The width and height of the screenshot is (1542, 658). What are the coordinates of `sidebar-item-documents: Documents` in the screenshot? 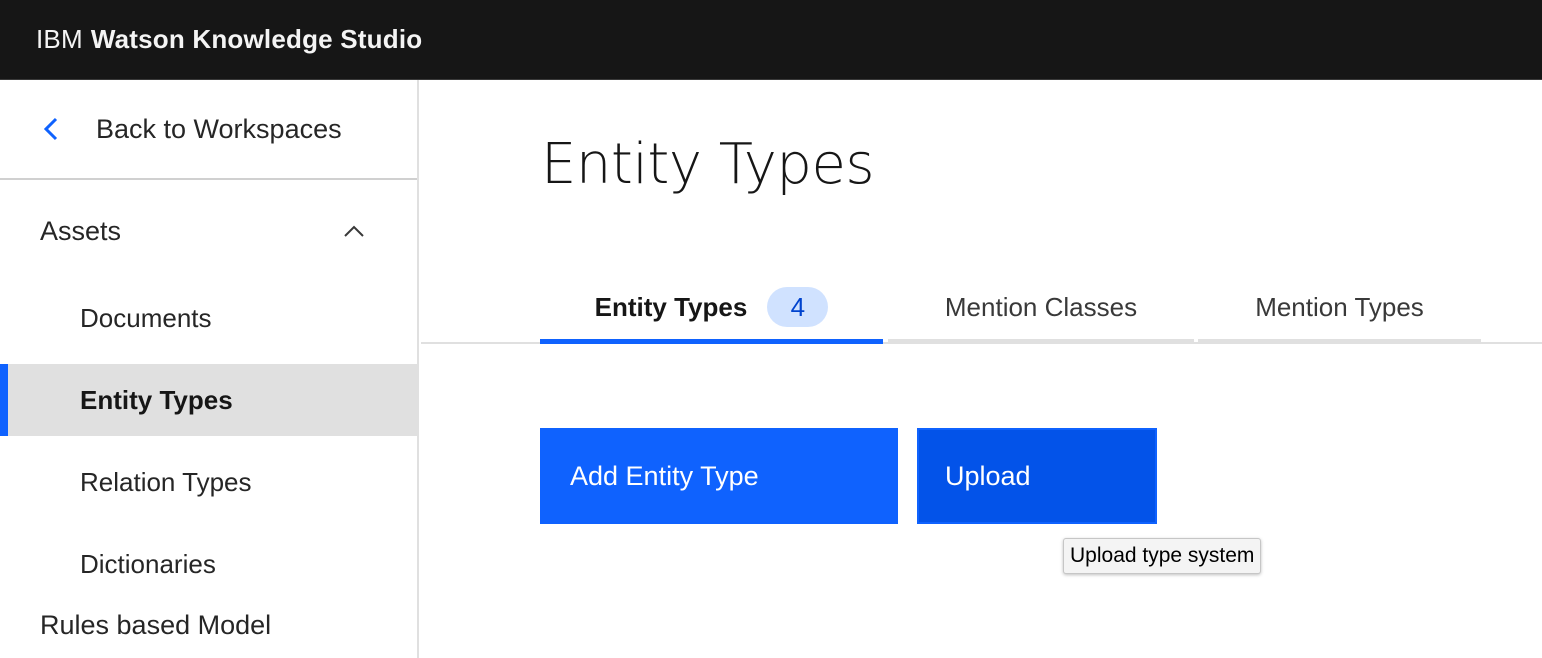 It's located at (208, 318).